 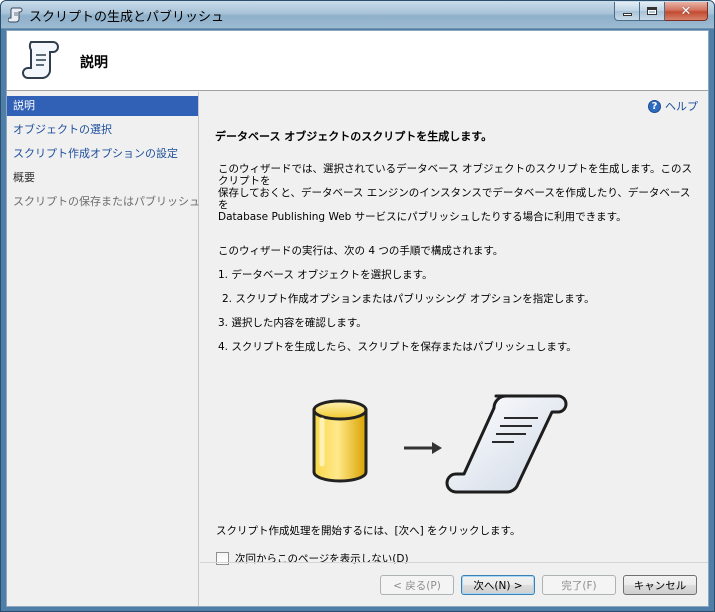 I want to click on finish-button: 完了(F), so click(x=579, y=585).